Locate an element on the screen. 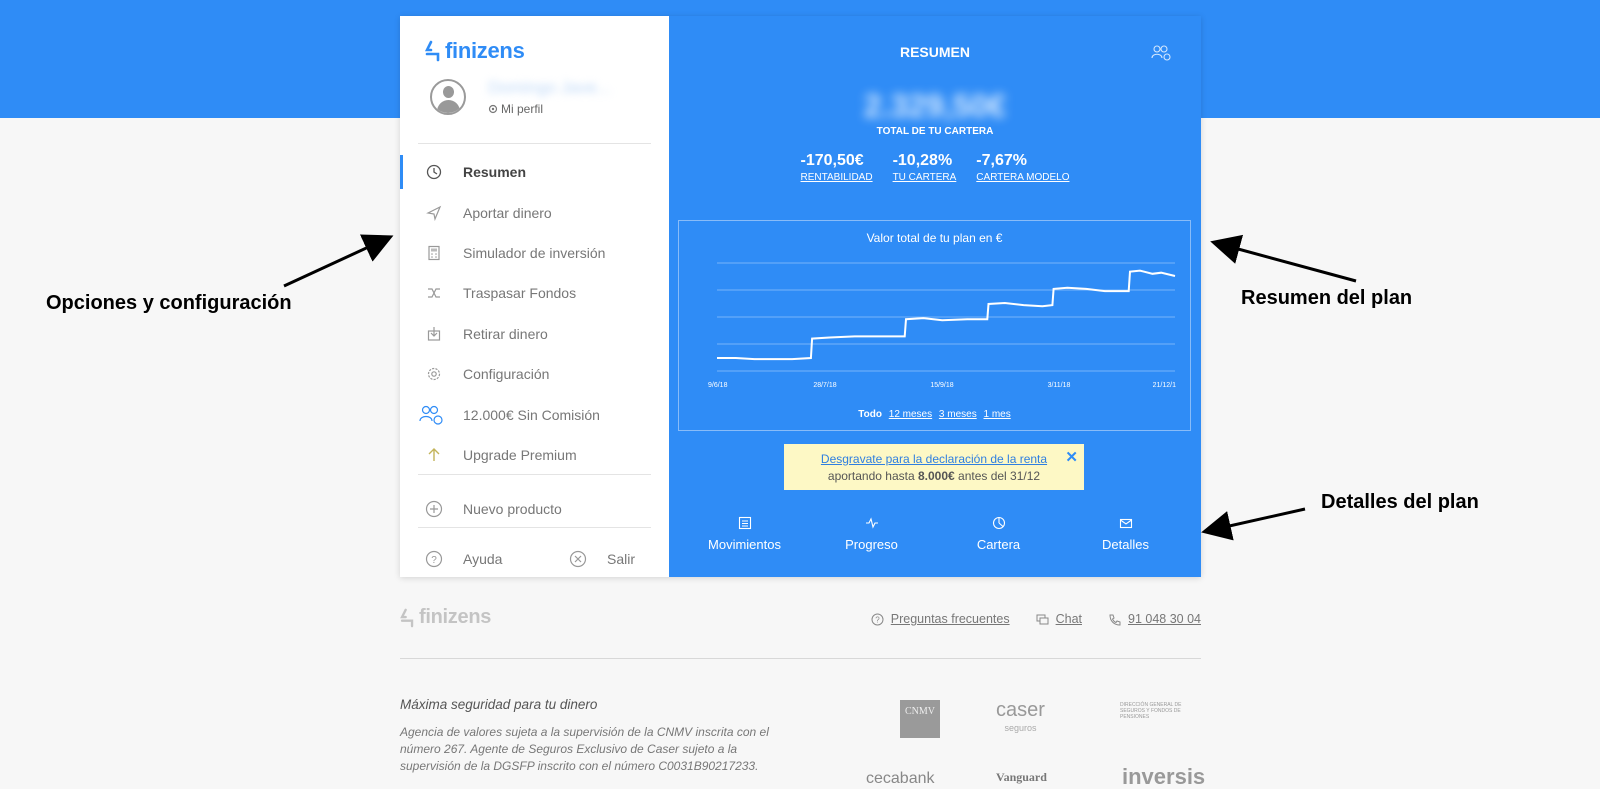 This screenshot has height=789, width=1600. sidebar-item-label: Aportar dinero is located at coordinates (507, 212).